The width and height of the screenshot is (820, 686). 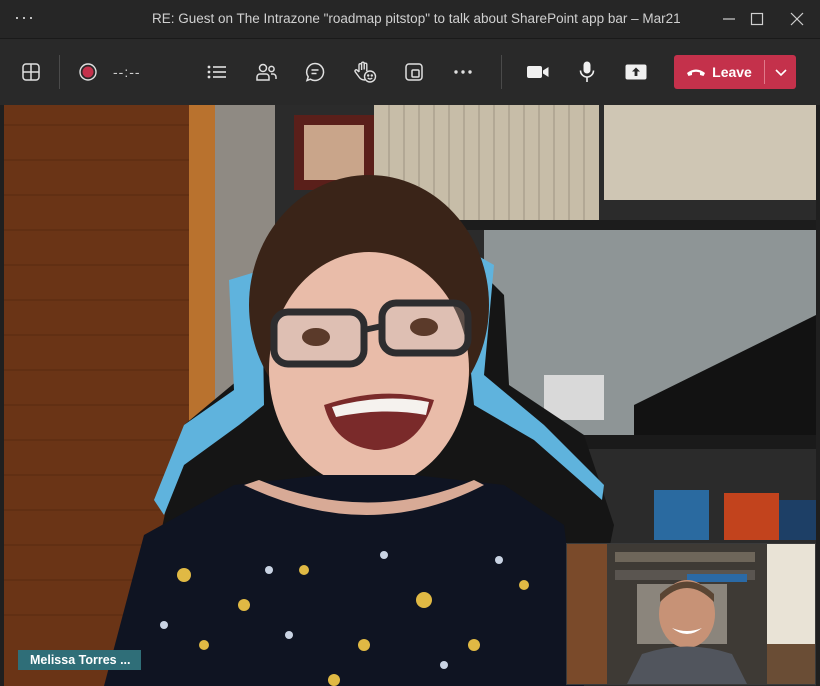 What do you see at coordinates (636, 72) in the screenshot?
I see `share-screen-icon` at bounding box center [636, 72].